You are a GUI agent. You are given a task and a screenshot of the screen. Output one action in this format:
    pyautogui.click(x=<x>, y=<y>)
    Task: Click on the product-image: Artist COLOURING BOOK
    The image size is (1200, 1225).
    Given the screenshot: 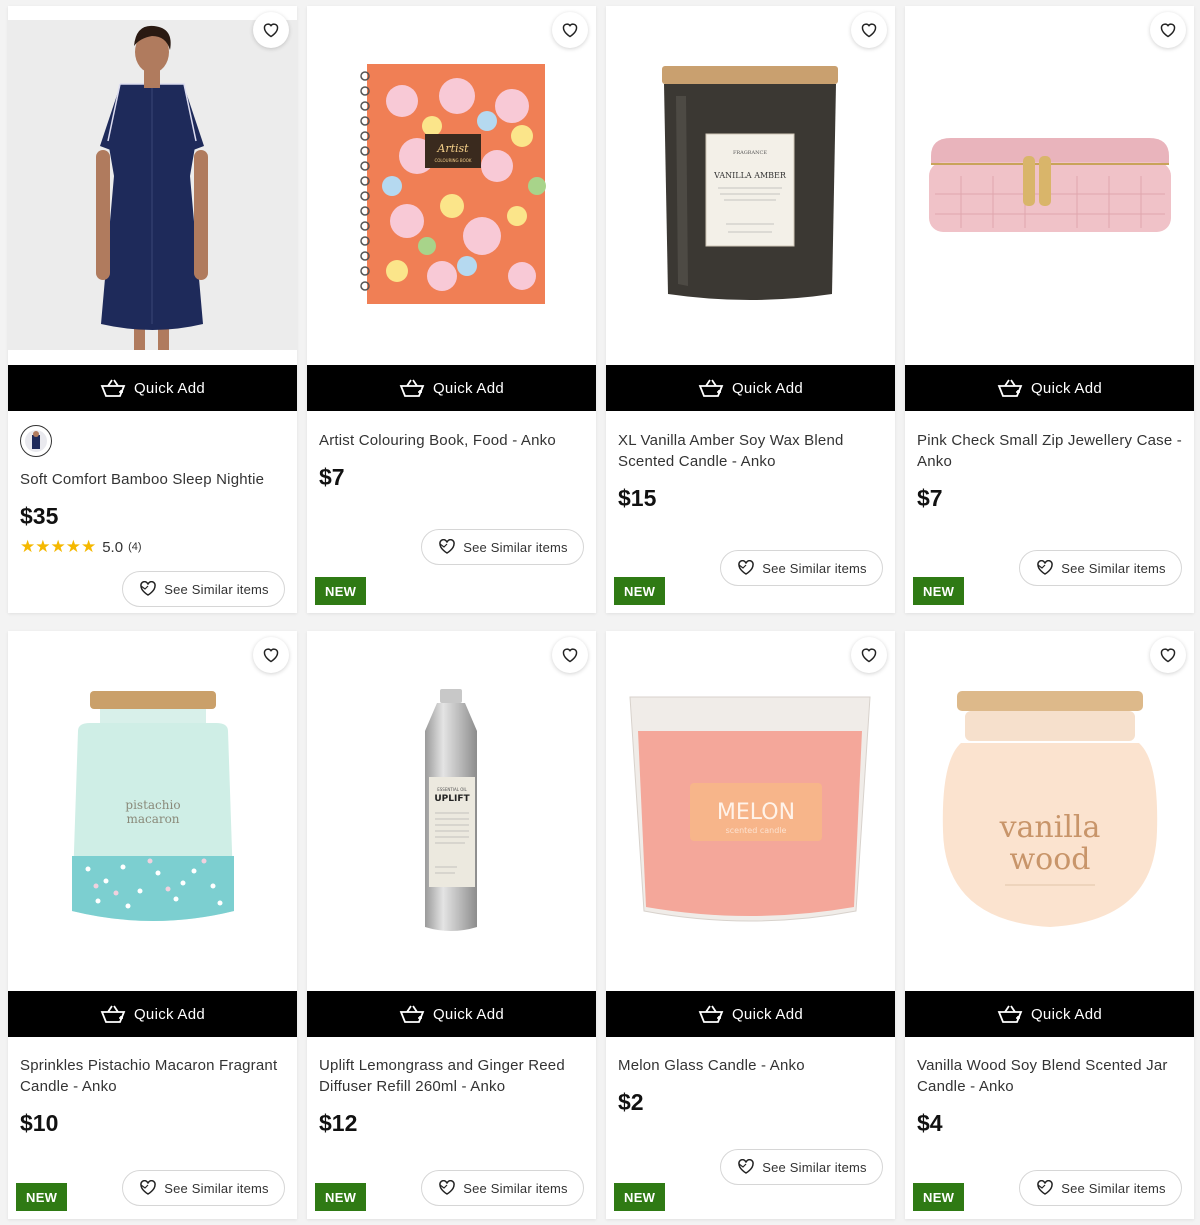 What is the action you would take?
    pyautogui.click(x=451, y=185)
    